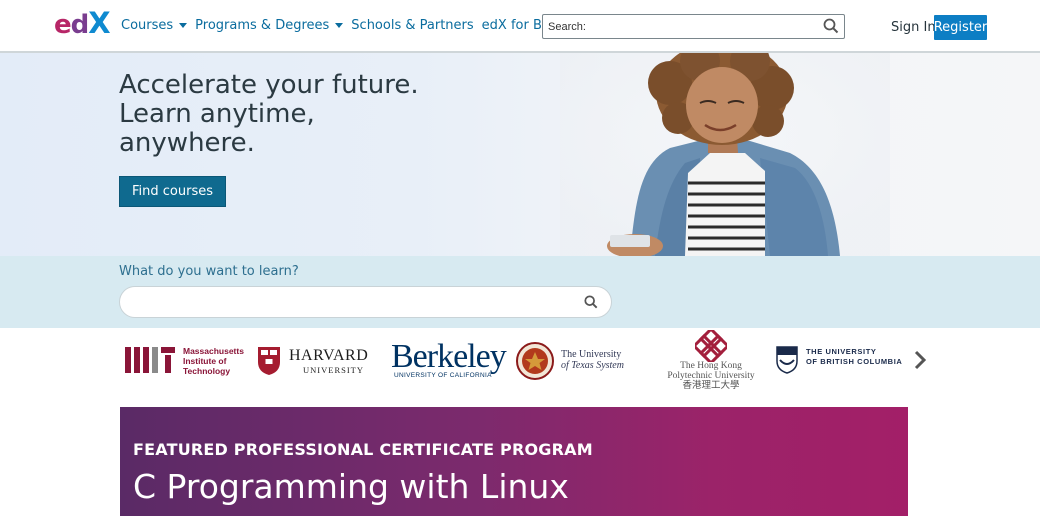 The width and height of the screenshot is (1040, 516). What do you see at coordinates (209, 271) in the screenshot?
I see `learn-search-label: What do you want to learn?` at bounding box center [209, 271].